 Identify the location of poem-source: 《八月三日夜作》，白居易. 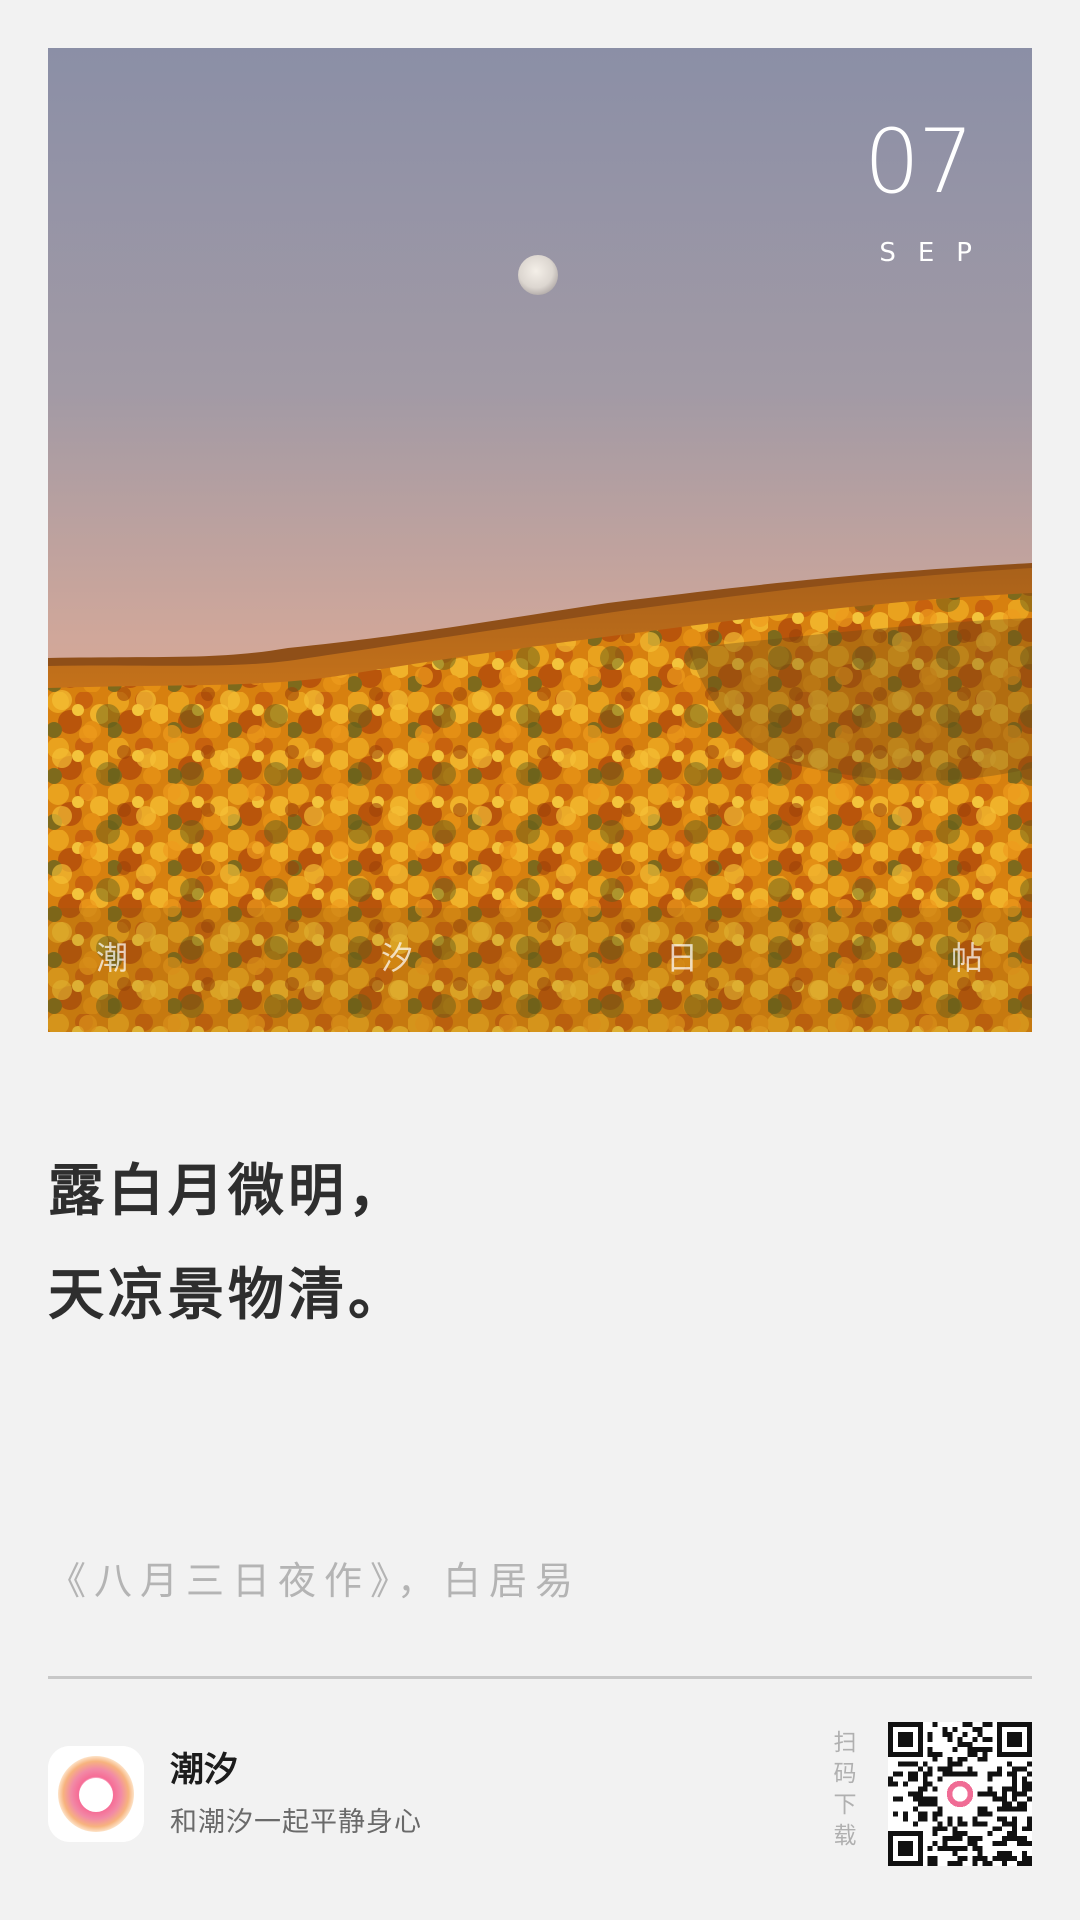
(315, 1581).